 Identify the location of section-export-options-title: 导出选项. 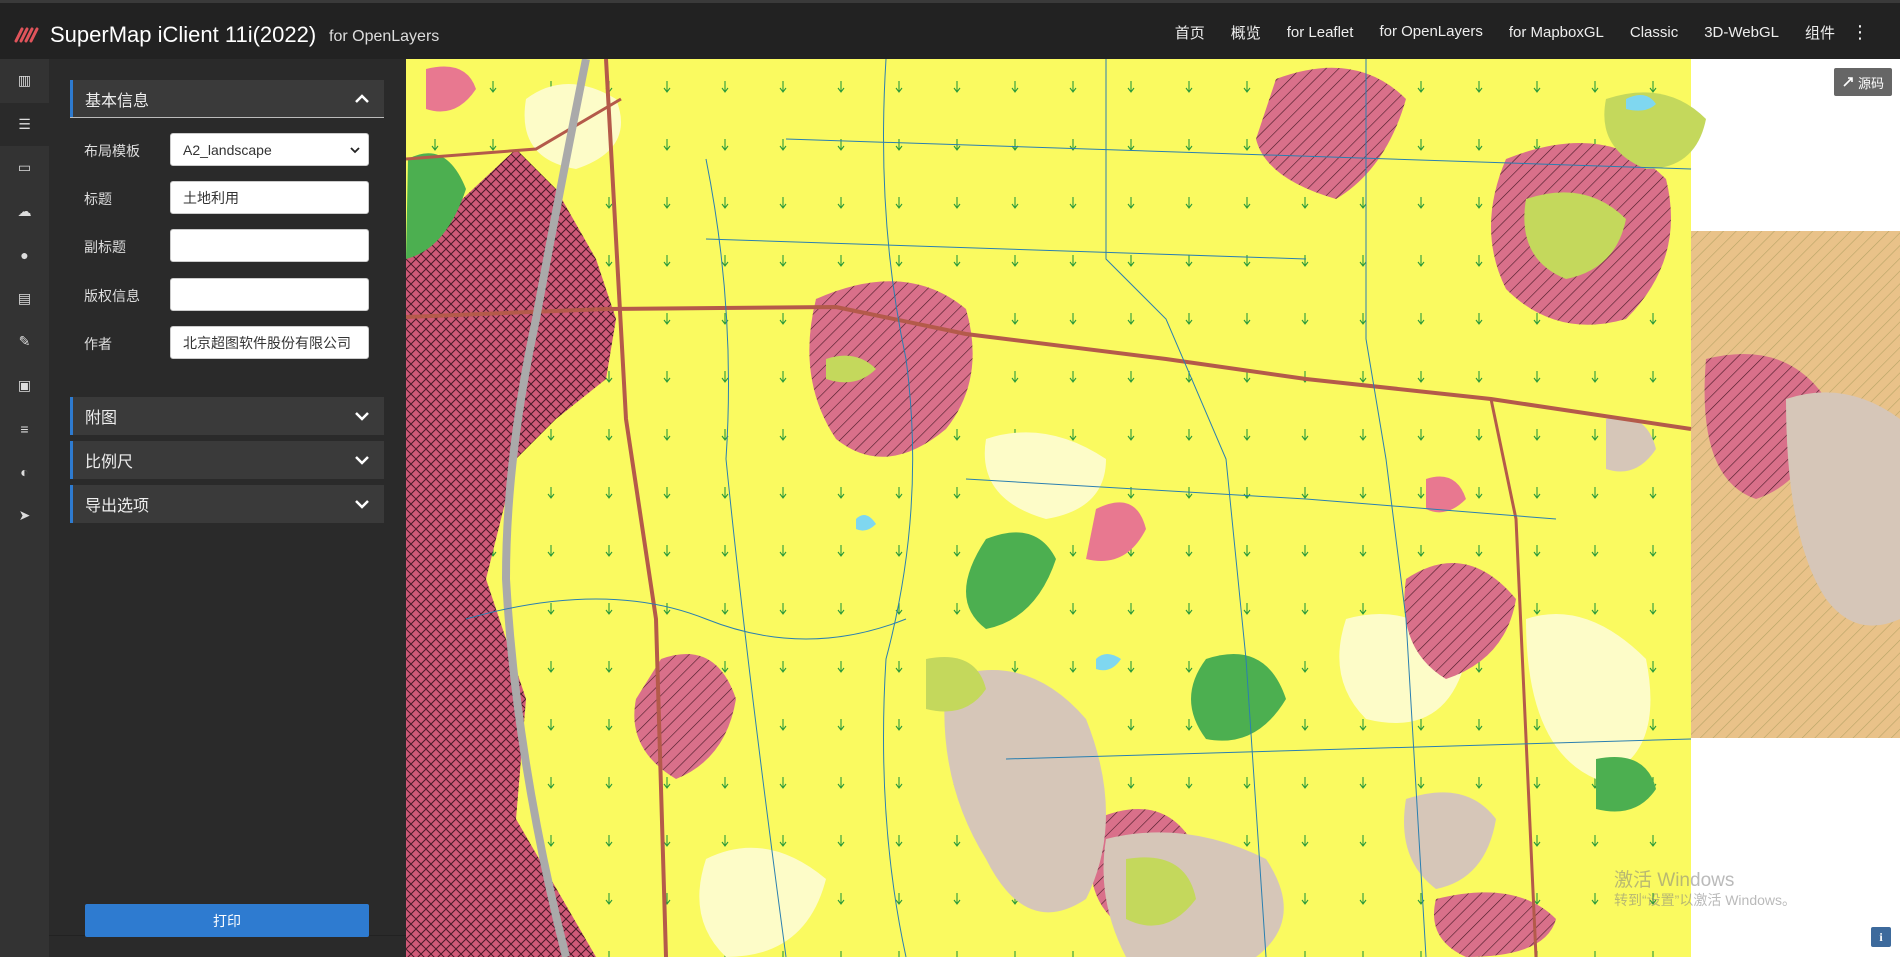
(117, 506).